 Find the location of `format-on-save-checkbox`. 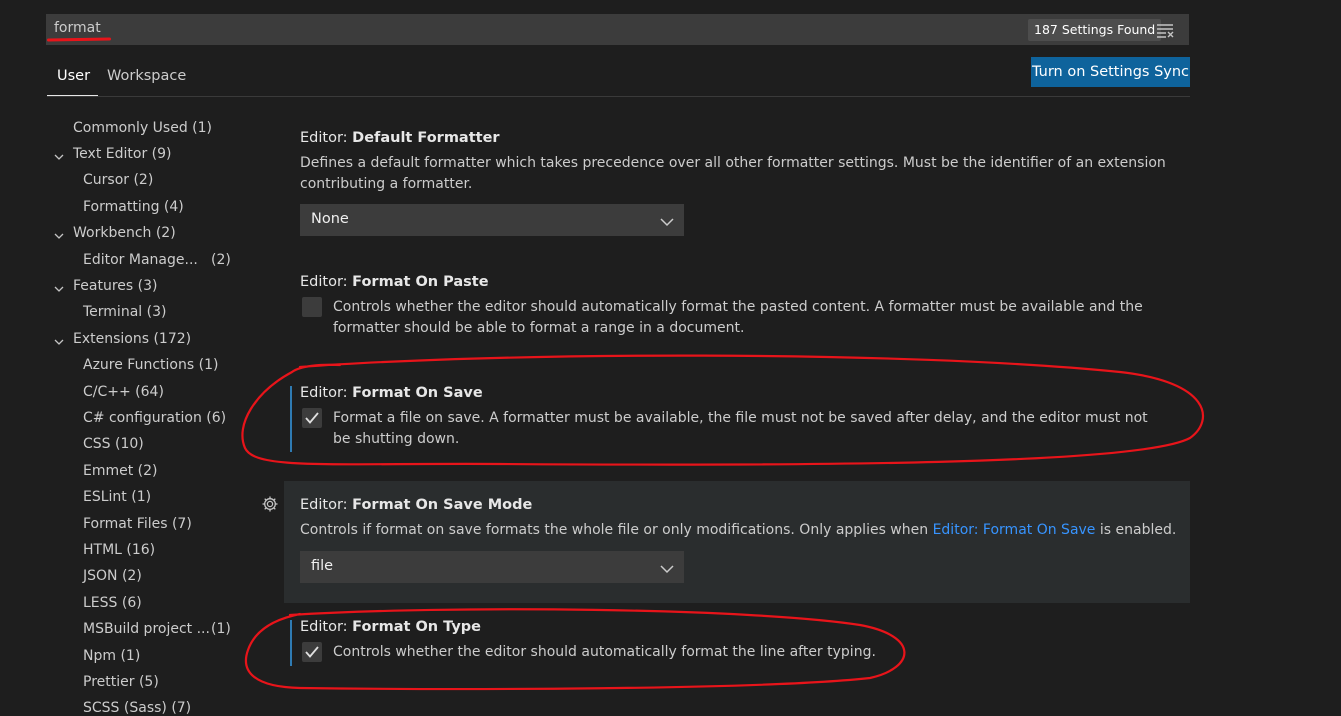

format-on-save-checkbox is located at coordinates (312, 418).